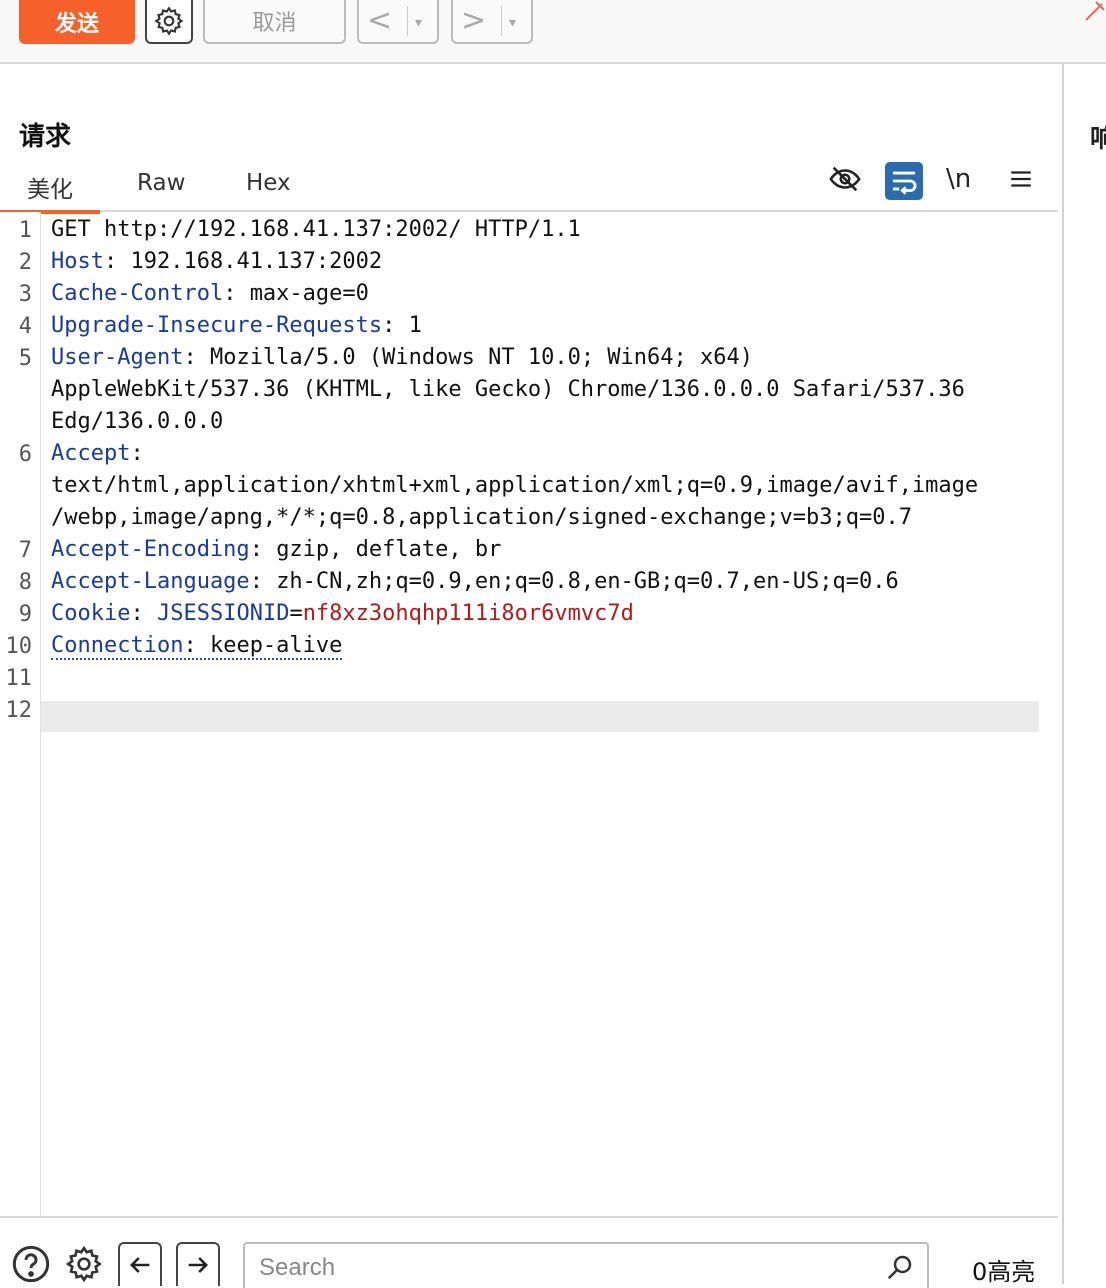 The width and height of the screenshot is (1106, 1288). I want to click on arrow-left-icon, so click(140, 1265).